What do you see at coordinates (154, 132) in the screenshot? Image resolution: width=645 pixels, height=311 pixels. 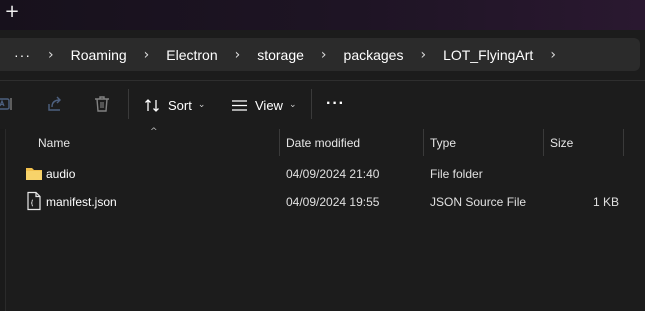 I see `sort-indicator-icon: ^` at bounding box center [154, 132].